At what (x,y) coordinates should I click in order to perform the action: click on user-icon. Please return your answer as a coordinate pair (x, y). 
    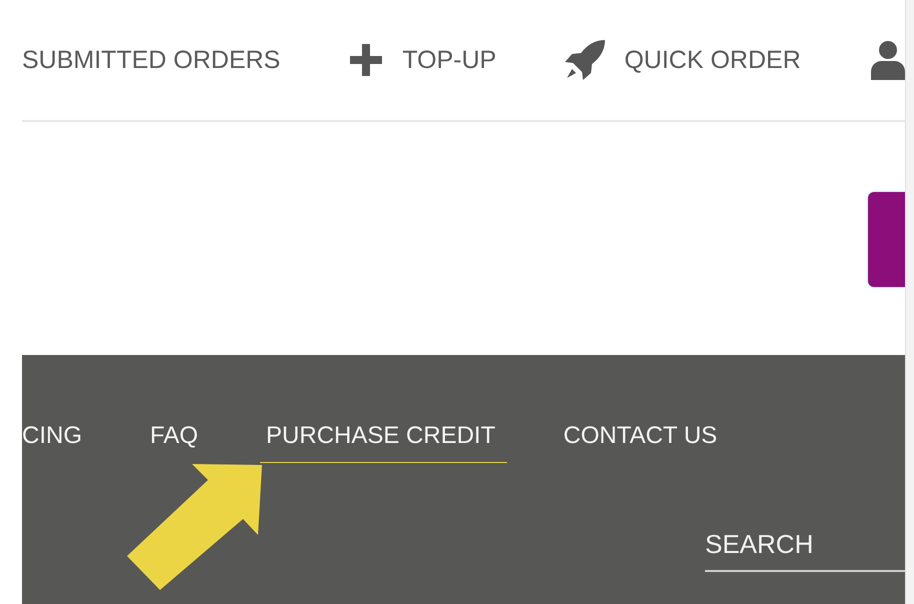
    Looking at the image, I should click on (886, 60).